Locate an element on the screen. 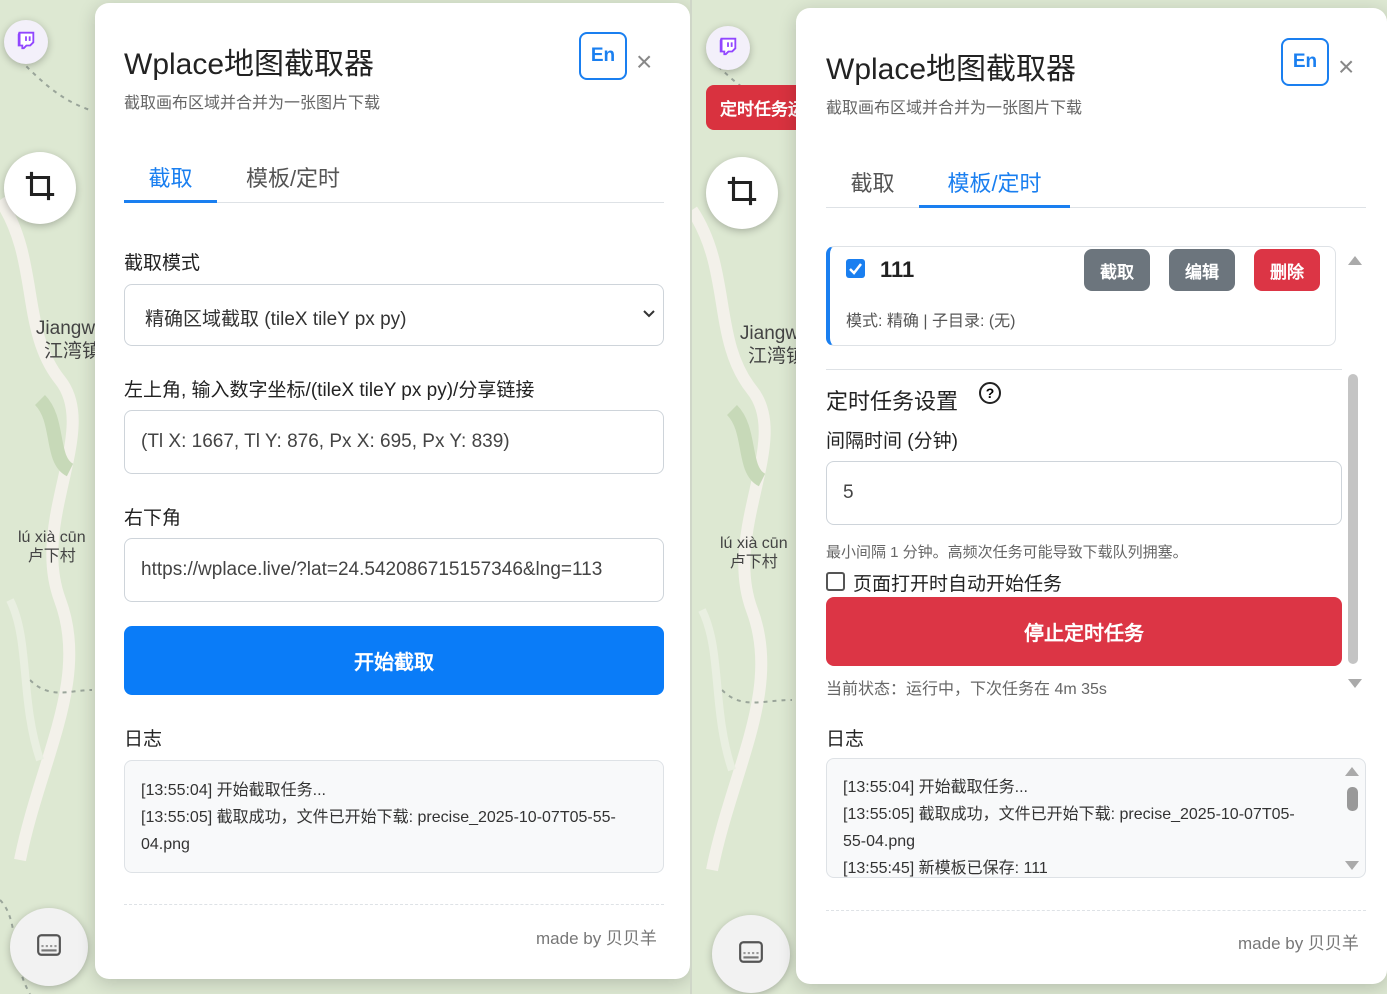 The image size is (1387, 994). start-capture-button: 开始截取 is located at coordinates (394, 660).